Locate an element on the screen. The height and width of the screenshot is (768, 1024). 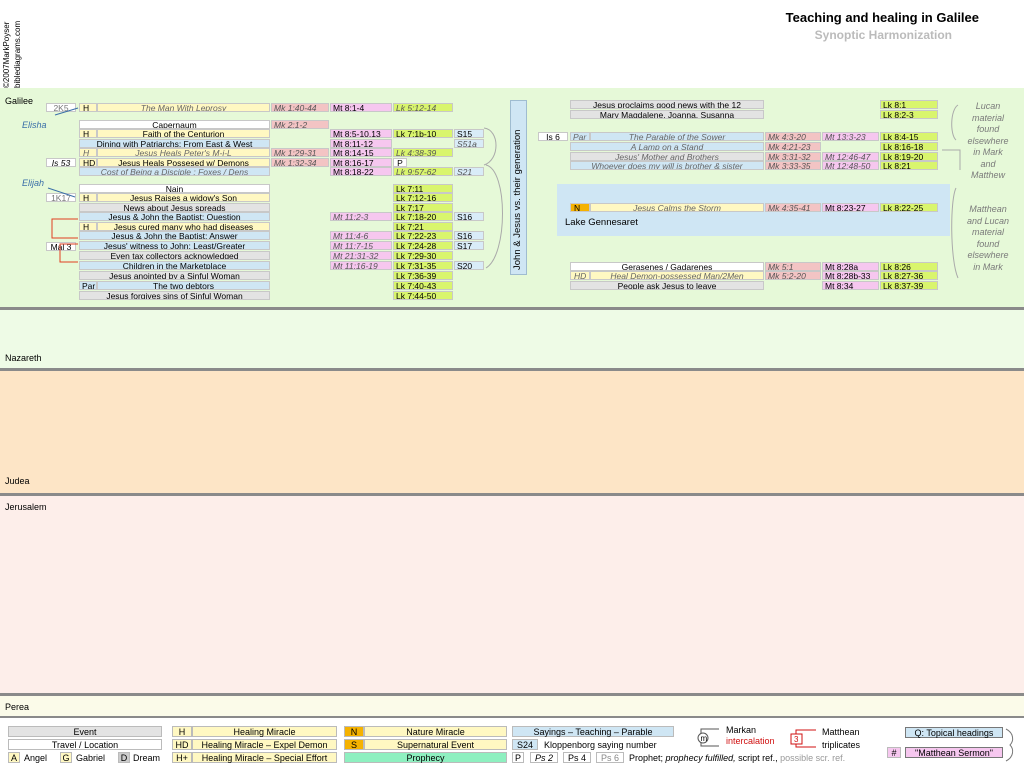
event-label: Jesus cured many who had diseases is located at coordinates (183, 226).